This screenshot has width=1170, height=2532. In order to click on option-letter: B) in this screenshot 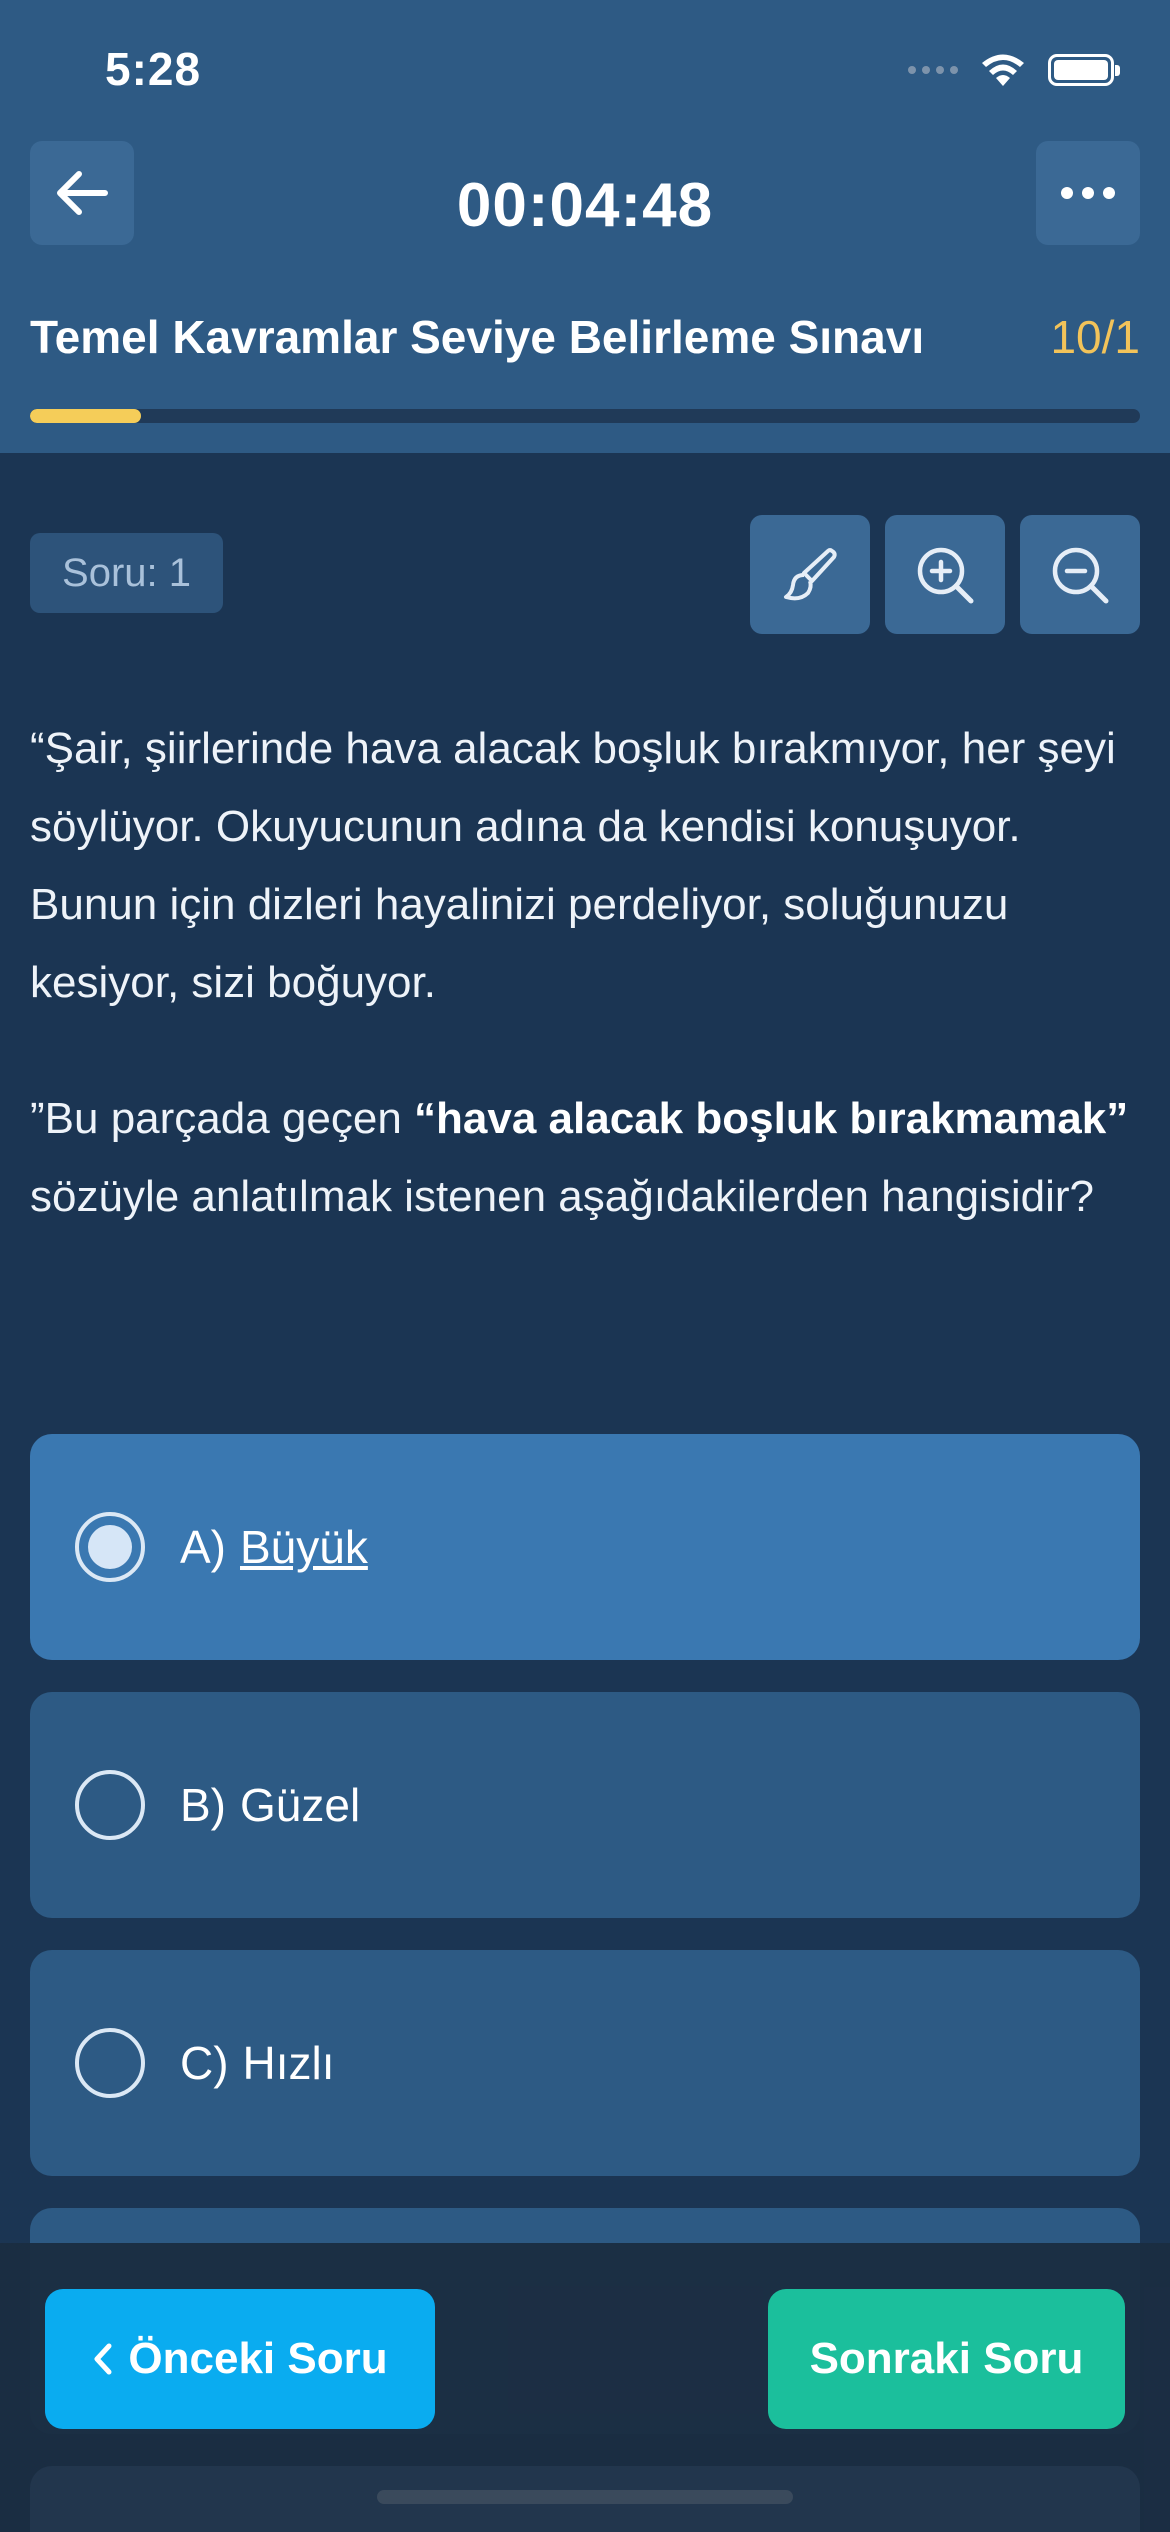, I will do `click(203, 1805)`.